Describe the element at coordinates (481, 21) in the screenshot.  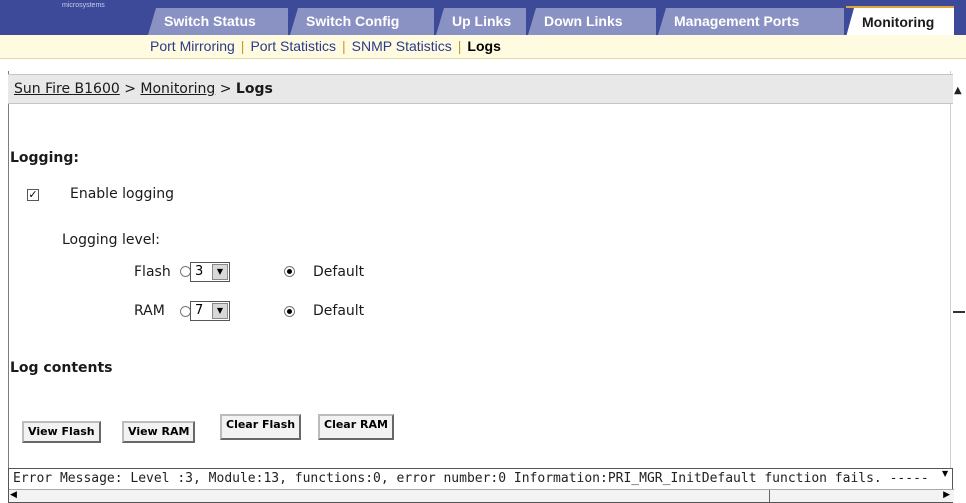
I see `tab-up-links: Up Links` at that location.